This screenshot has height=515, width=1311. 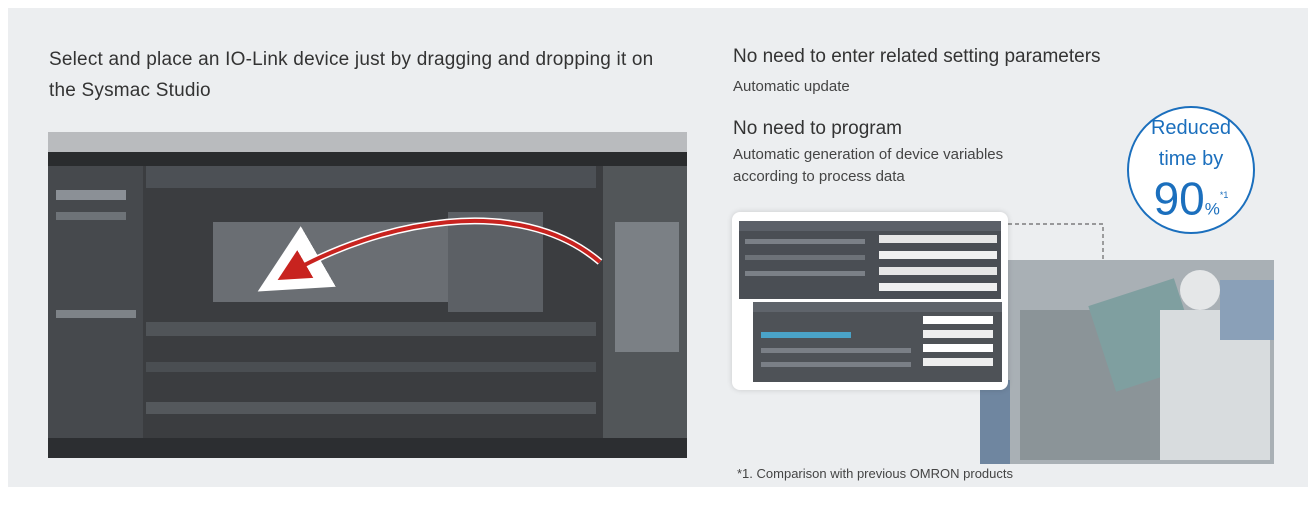 What do you see at coordinates (791, 86) in the screenshot?
I see `feature1-subtitle: Automatic update` at bounding box center [791, 86].